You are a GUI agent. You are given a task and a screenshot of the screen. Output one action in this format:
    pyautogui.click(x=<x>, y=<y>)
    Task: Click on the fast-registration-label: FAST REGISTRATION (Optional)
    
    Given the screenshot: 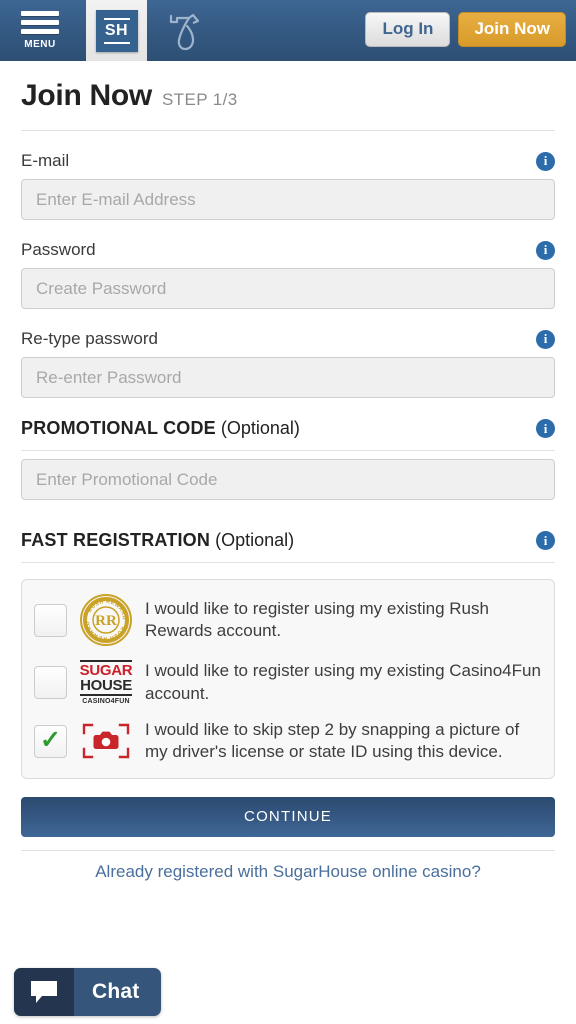 What is the action you would take?
    pyautogui.click(x=158, y=540)
    